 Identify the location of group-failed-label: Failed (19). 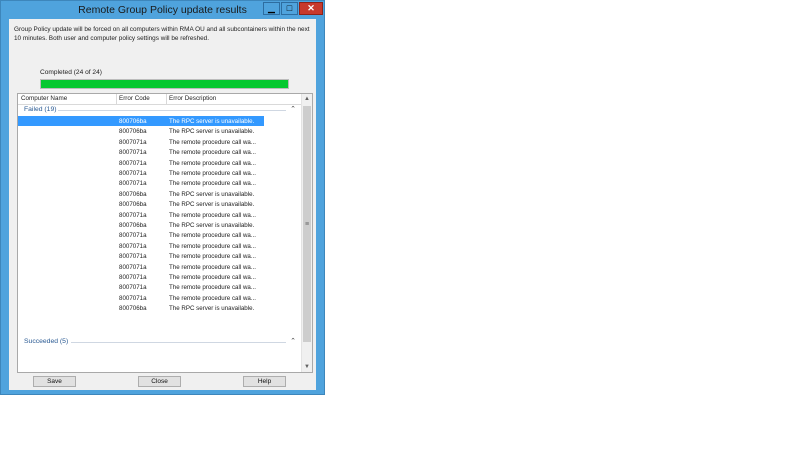
(40, 109).